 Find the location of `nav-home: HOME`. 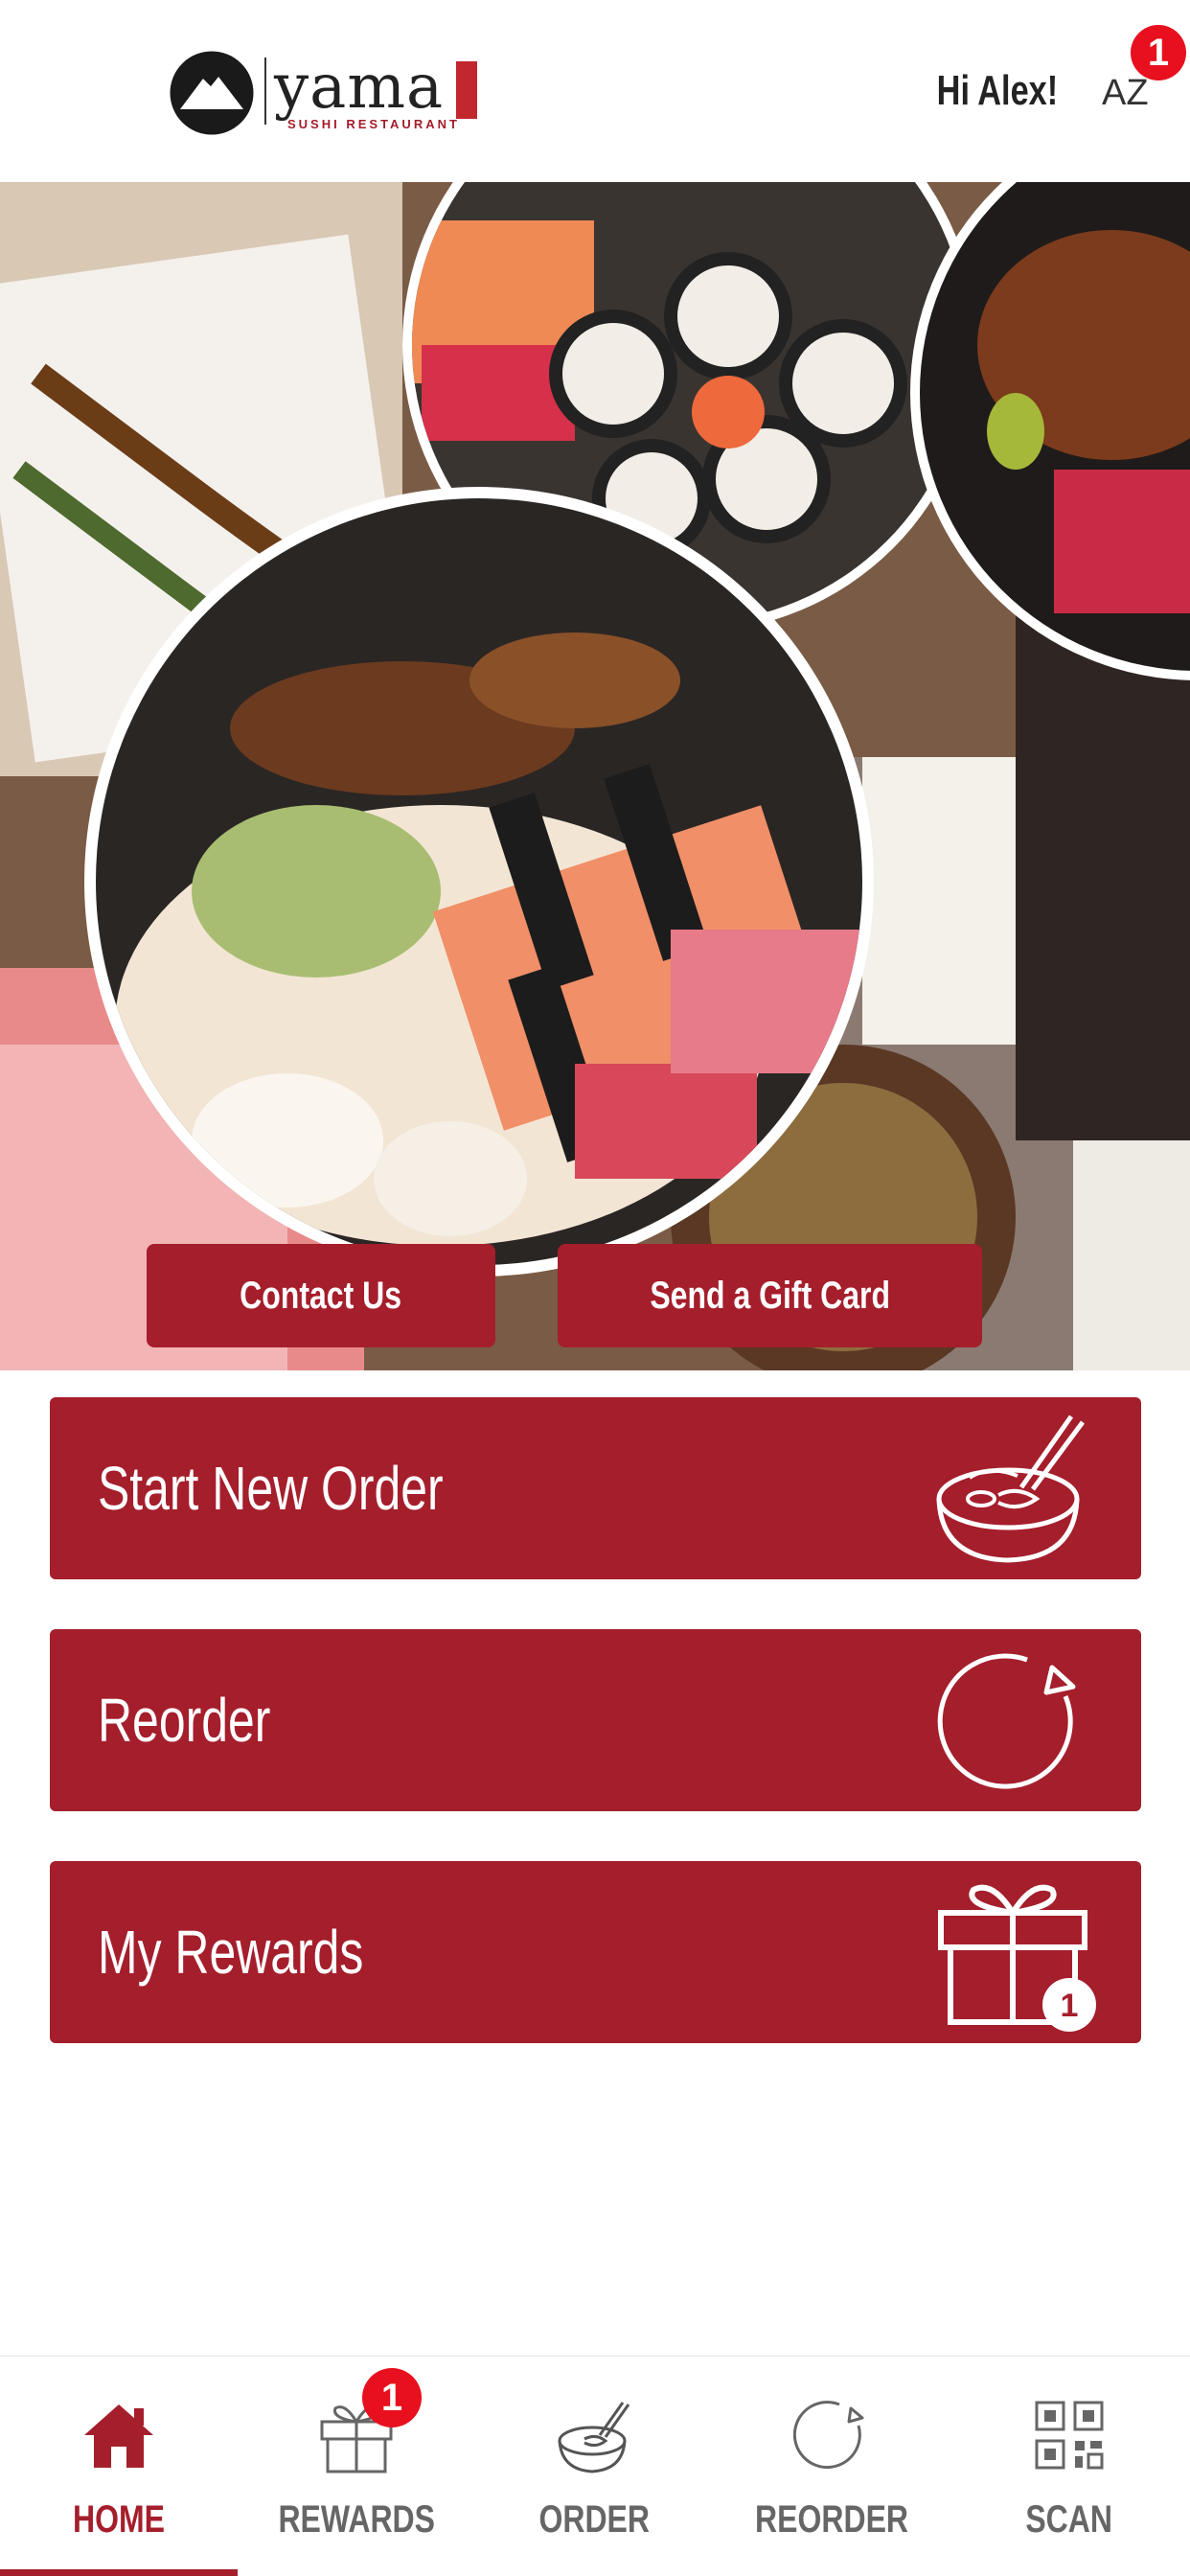

nav-home: HOME is located at coordinates (119, 2466).